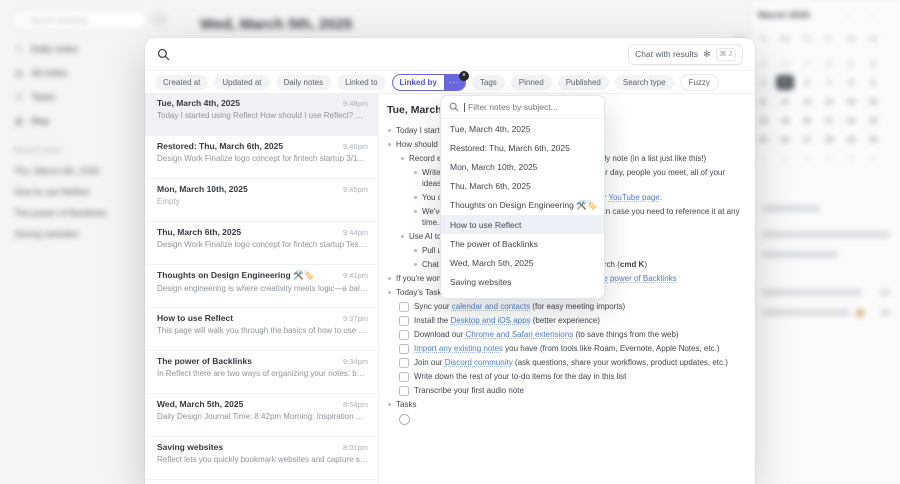 Image resolution: width=900 pixels, height=484 pixels. I want to click on result-time: 9:48pm, so click(355, 103).